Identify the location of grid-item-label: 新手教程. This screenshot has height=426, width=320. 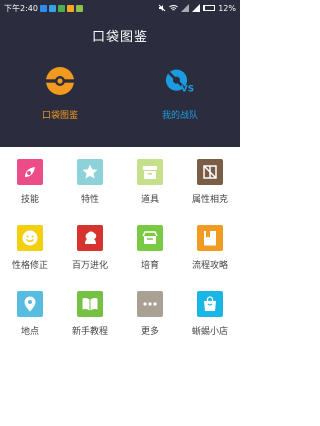
(89, 332).